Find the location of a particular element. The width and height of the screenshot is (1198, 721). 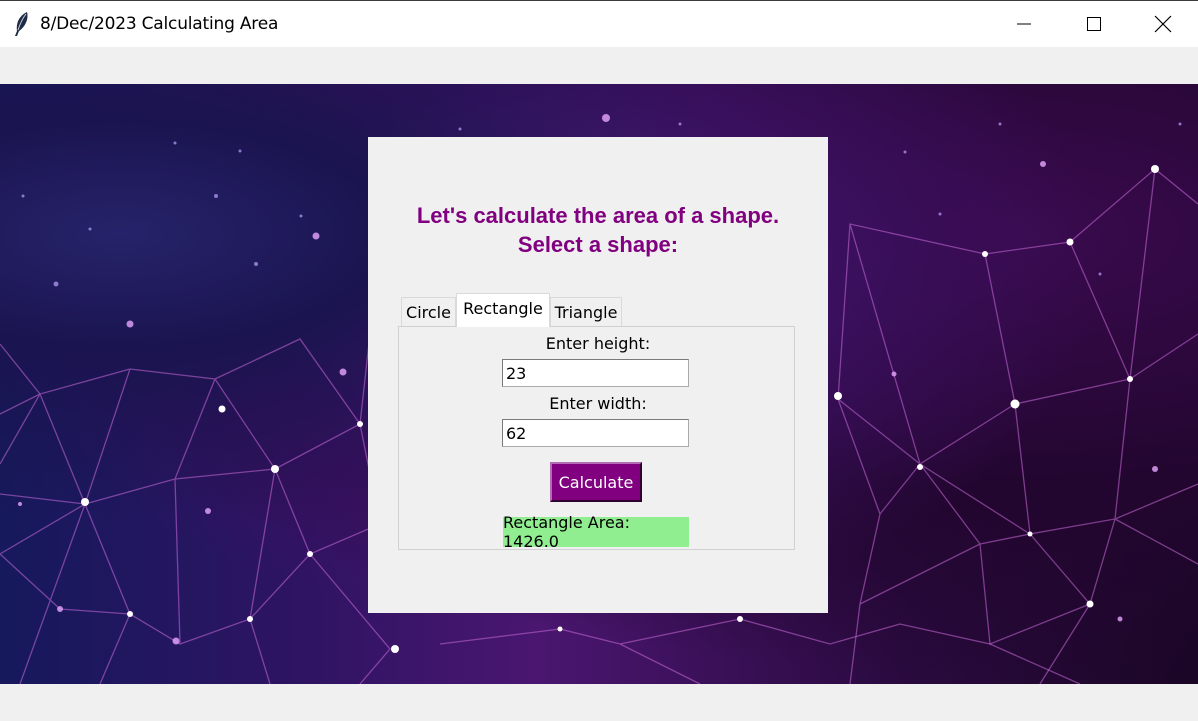

width-label: Enter width: is located at coordinates (598, 403).